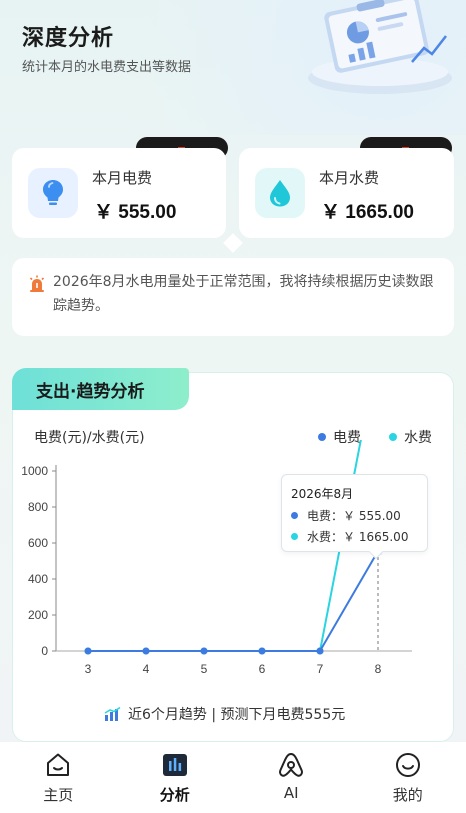  Describe the element at coordinates (107, 67) in the screenshot. I see `page-subtitle: 统计本月的水电费支出等数据` at that location.